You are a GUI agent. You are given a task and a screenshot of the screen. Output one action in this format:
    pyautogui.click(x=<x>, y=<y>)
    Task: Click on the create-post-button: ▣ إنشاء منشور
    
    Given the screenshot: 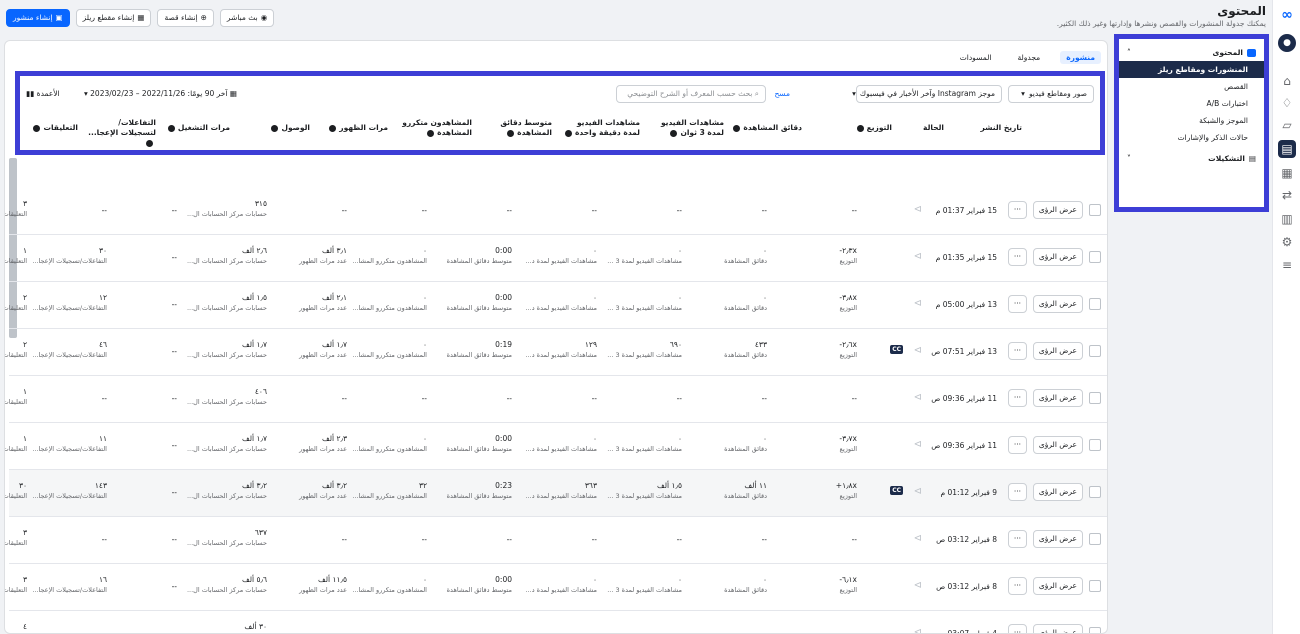 What is the action you would take?
    pyautogui.click(x=38, y=18)
    